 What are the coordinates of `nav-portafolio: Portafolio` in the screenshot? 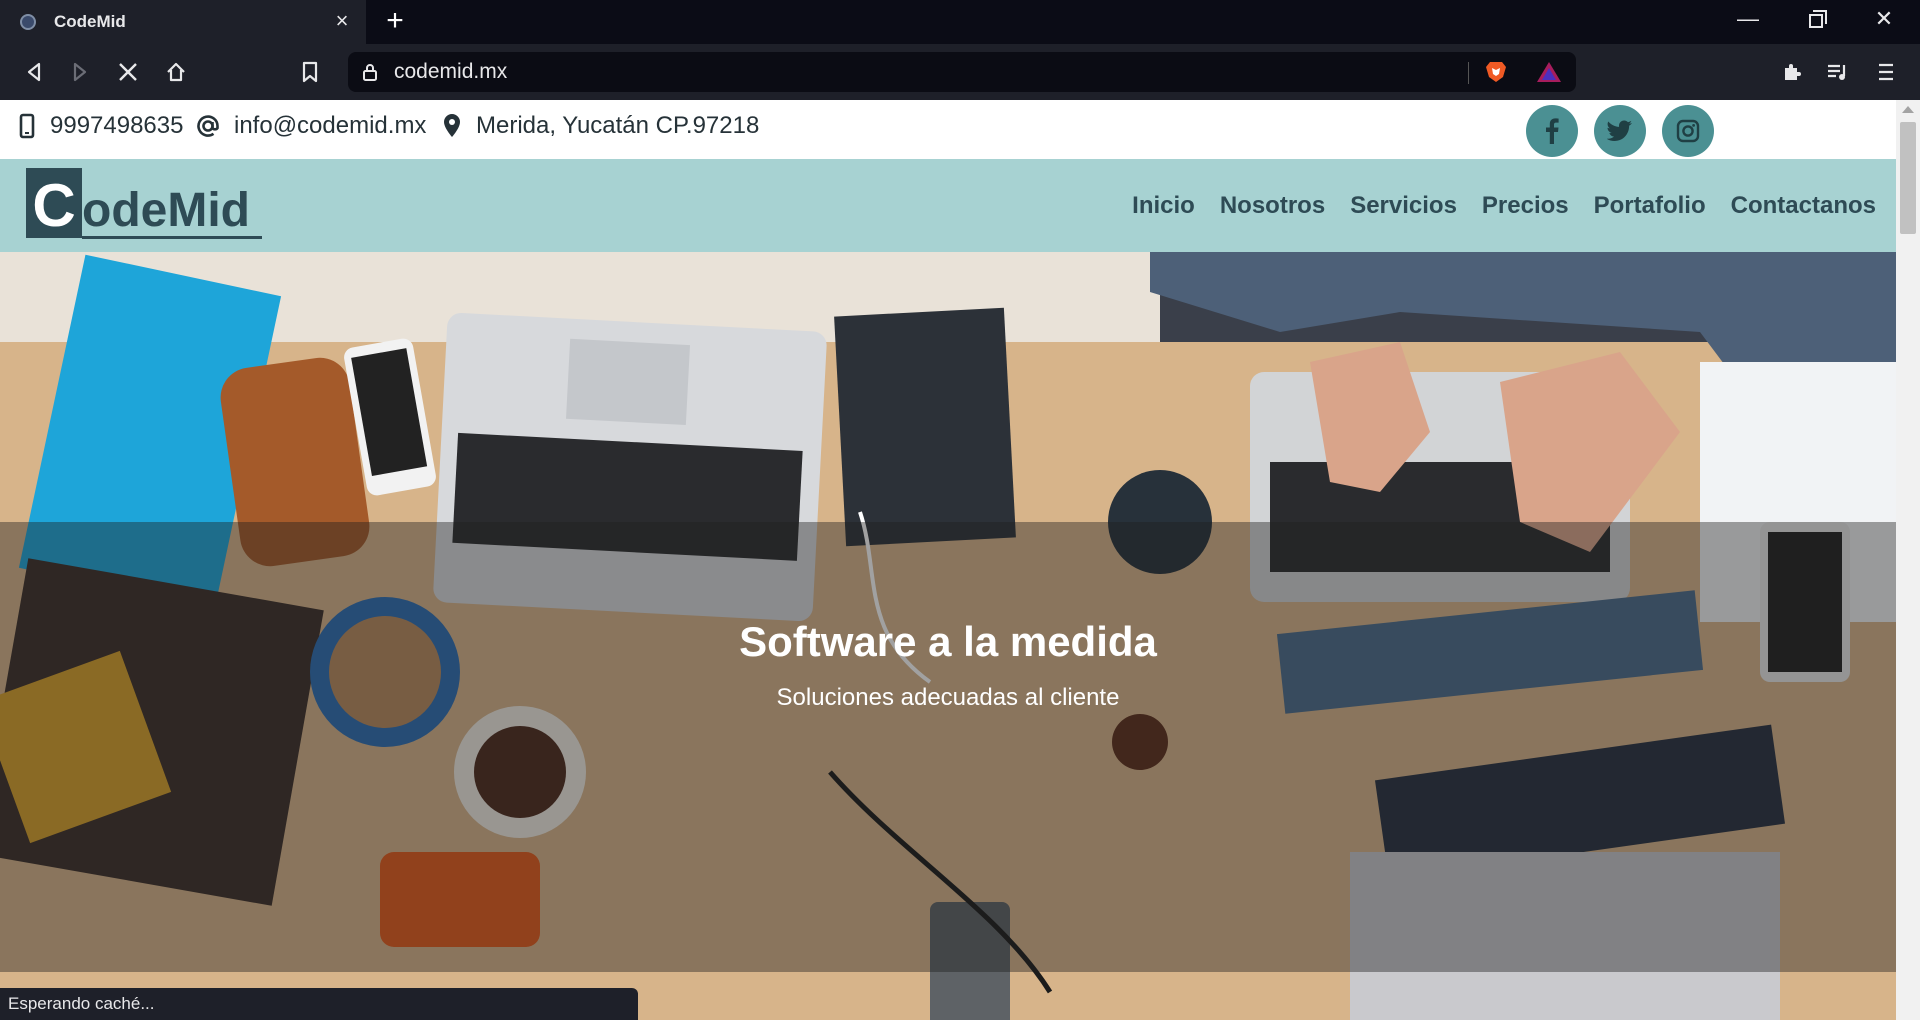 It's located at (1650, 206).